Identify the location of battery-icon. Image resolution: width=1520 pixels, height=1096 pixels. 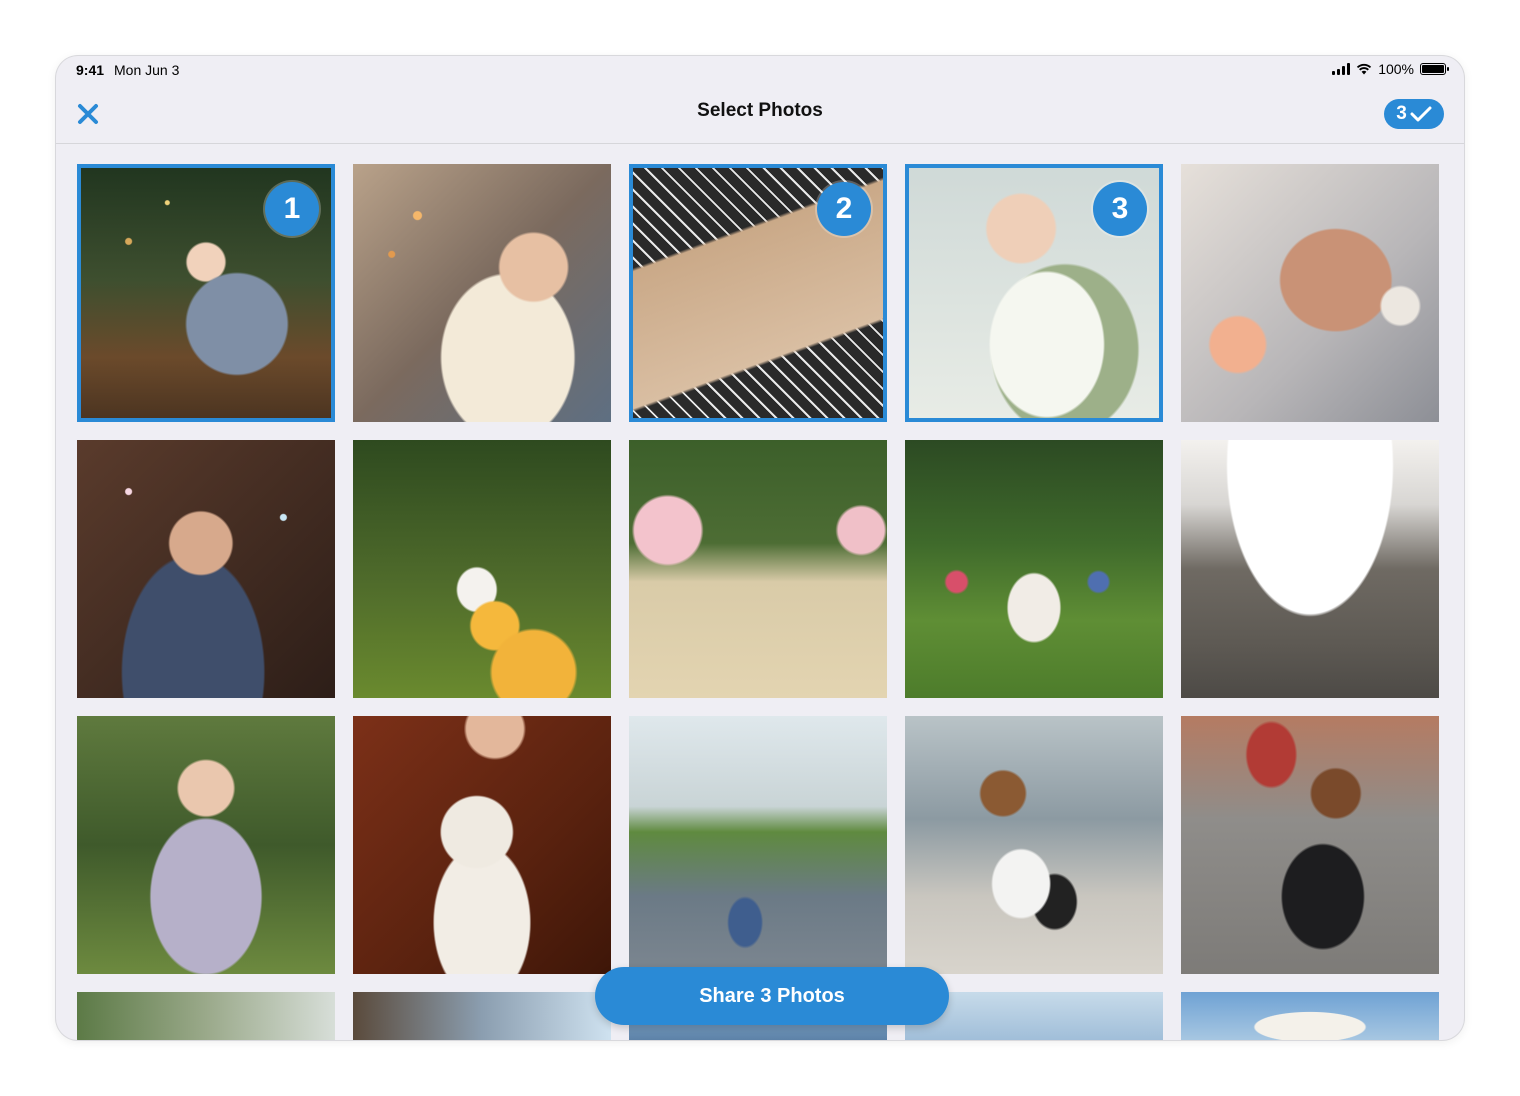
(1434, 69).